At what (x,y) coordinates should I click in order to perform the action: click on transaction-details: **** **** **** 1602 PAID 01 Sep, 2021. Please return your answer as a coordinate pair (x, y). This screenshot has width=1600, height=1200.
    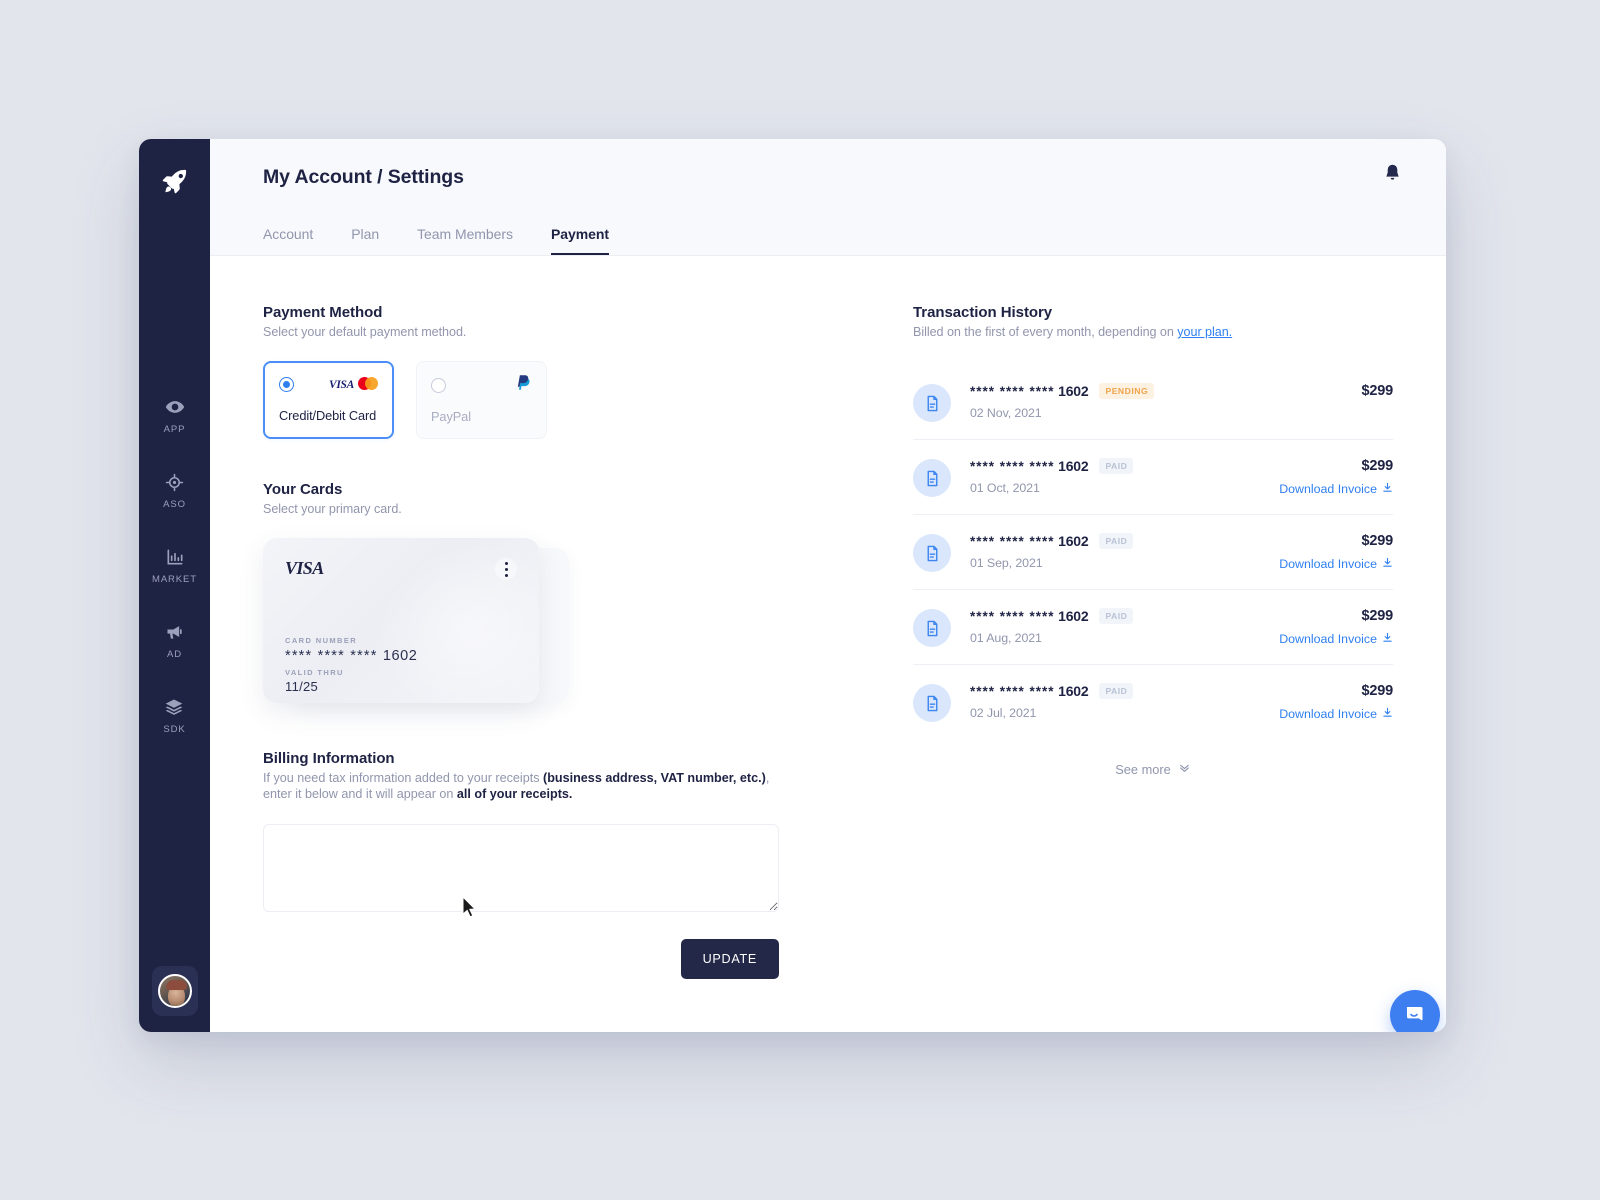
    Looking at the image, I should click on (1112, 551).